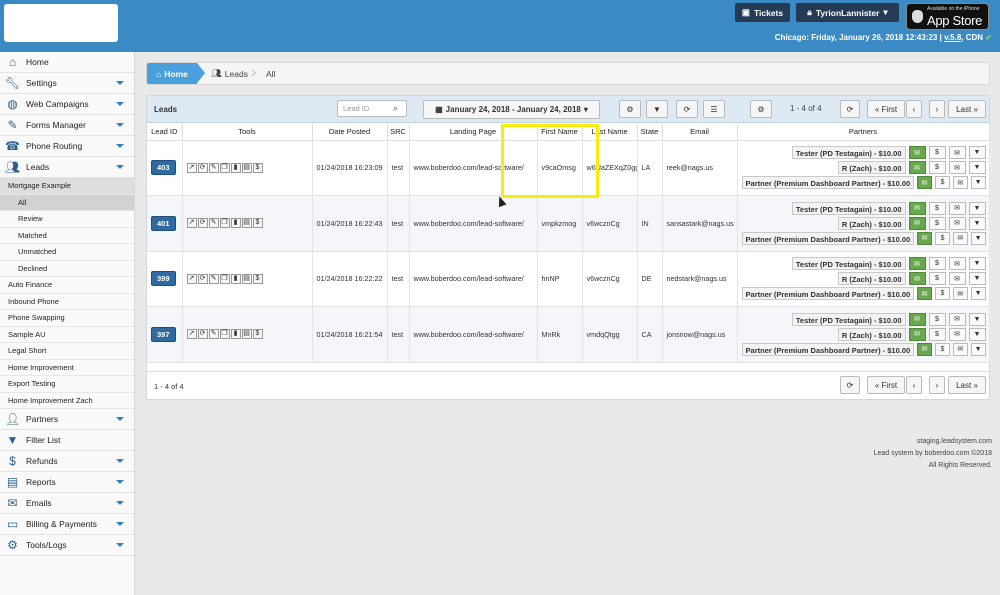 The height and width of the screenshot is (595, 1000). I want to click on list-view-button: ☰, so click(714, 109).